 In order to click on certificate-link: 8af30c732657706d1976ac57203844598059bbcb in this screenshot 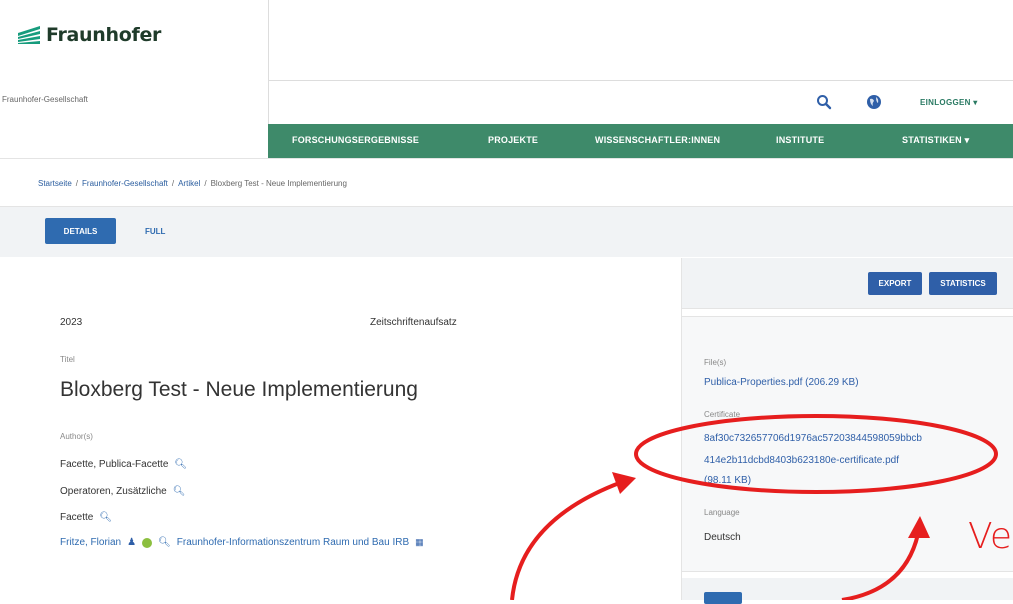, I will do `click(813, 438)`.